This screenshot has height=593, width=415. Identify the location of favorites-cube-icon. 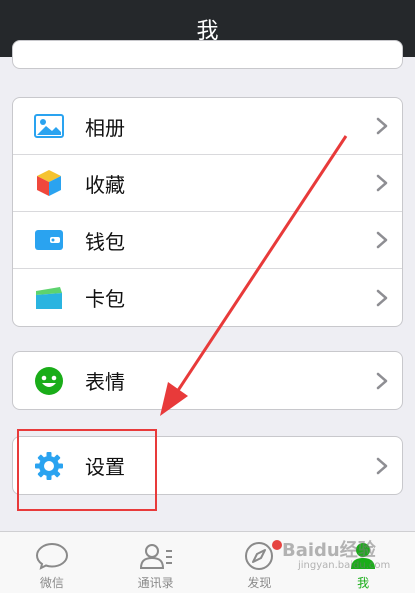
(49, 183).